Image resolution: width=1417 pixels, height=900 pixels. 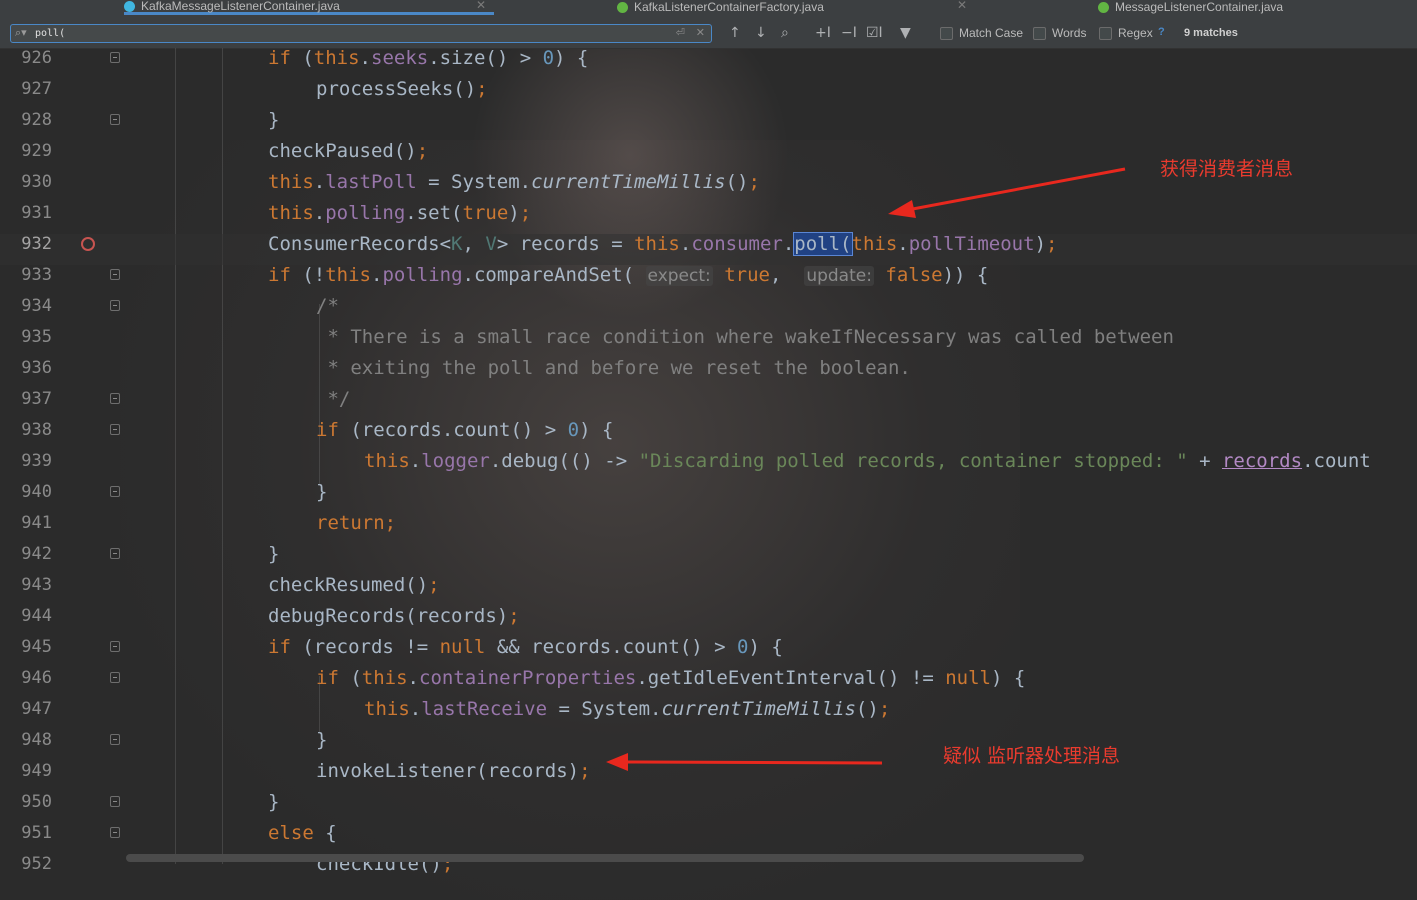 What do you see at coordinates (1032, 756) in the screenshot?
I see `annotation-listener-process-message: 疑似 监听器处理消息` at bounding box center [1032, 756].